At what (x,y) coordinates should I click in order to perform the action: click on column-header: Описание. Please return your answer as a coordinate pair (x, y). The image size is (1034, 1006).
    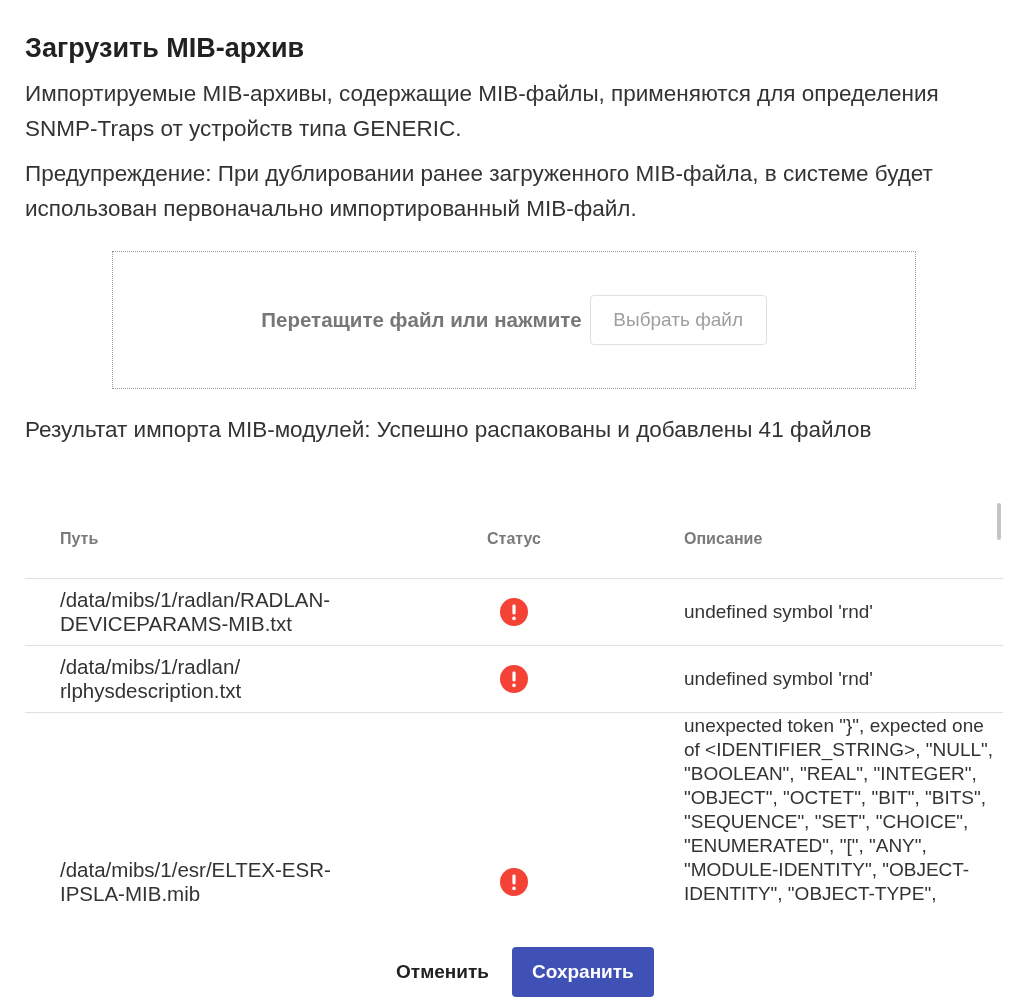
    Looking at the image, I should click on (723, 538).